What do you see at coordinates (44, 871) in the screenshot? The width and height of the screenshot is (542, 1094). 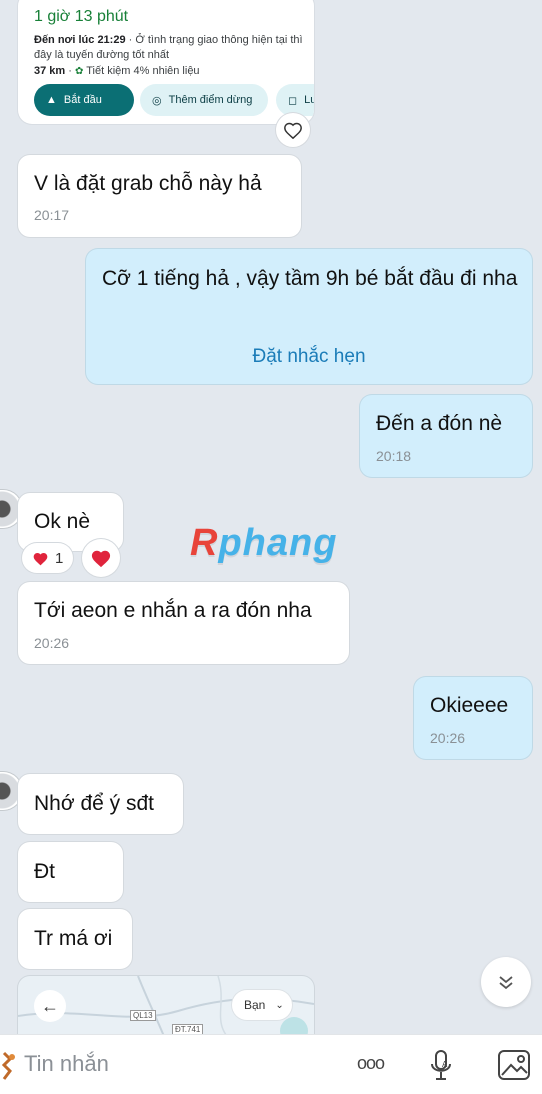 I see `message-text: Đt` at bounding box center [44, 871].